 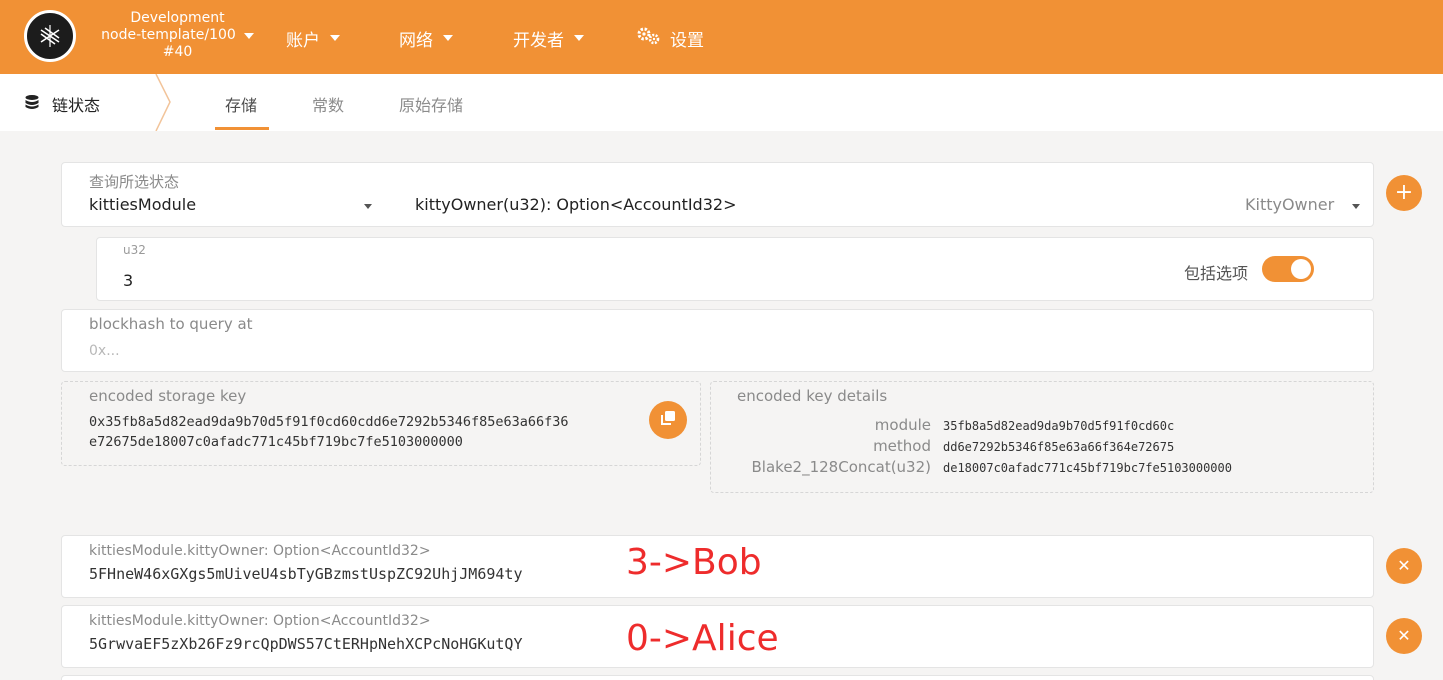 What do you see at coordinates (735, 269) in the screenshot?
I see `param-input-card: u32 3 包括选项` at bounding box center [735, 269].